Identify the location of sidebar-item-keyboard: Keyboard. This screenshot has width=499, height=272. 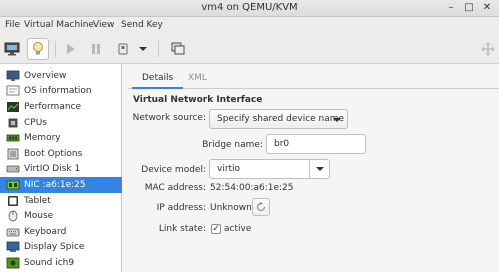
(61, 232).